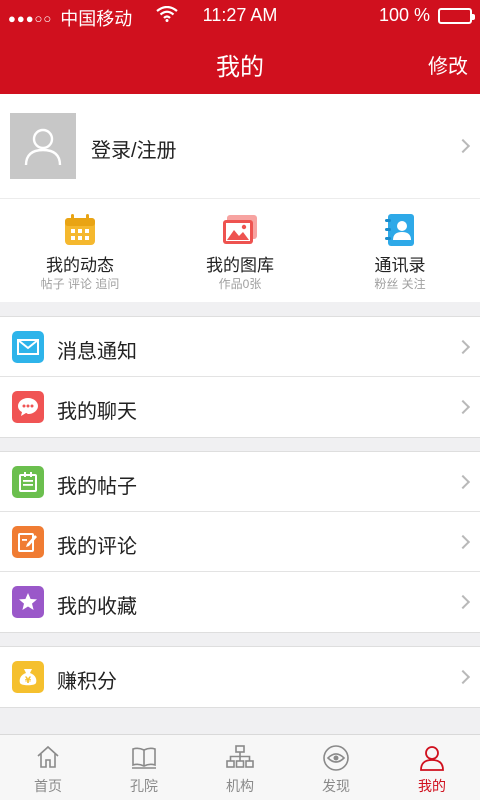 This screenshot has height=800, width=480. I want to click on list-item-my-posts: 我的帖子, so click(240, 482).